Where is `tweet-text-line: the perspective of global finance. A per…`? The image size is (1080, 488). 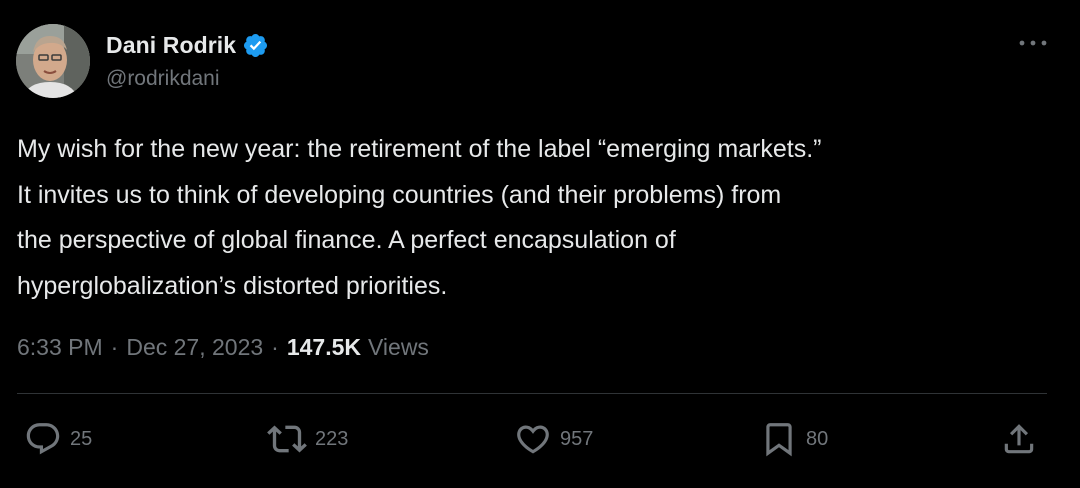
tweet-text-line: the perspective of global finance. A per… is located at coordinates (346, 240).